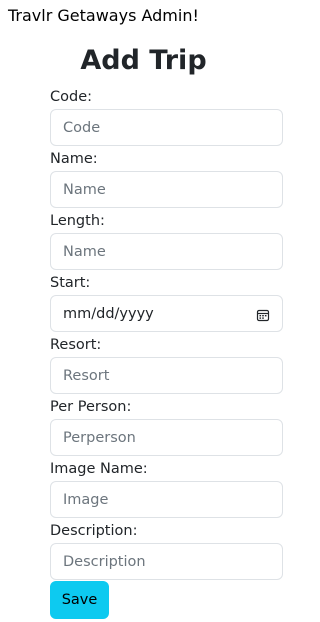  What do you see at coordinates (79, 600) in the screenshot?
I see `save-button: Save` at bounding box center [79, 600].